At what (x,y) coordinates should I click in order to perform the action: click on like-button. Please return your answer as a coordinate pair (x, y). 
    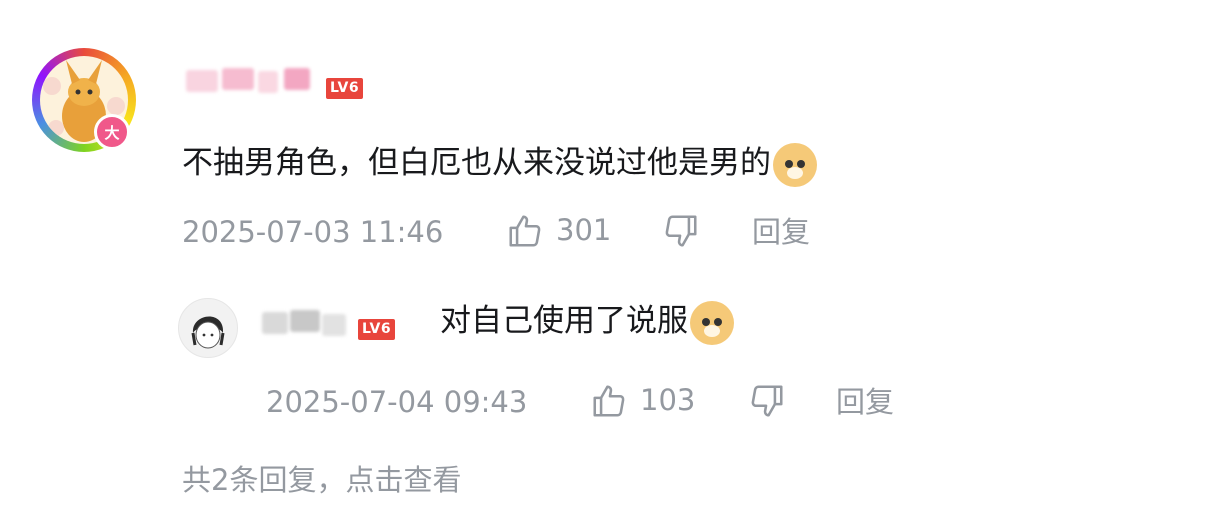
    Looking at the image, I should click on (525, 231).